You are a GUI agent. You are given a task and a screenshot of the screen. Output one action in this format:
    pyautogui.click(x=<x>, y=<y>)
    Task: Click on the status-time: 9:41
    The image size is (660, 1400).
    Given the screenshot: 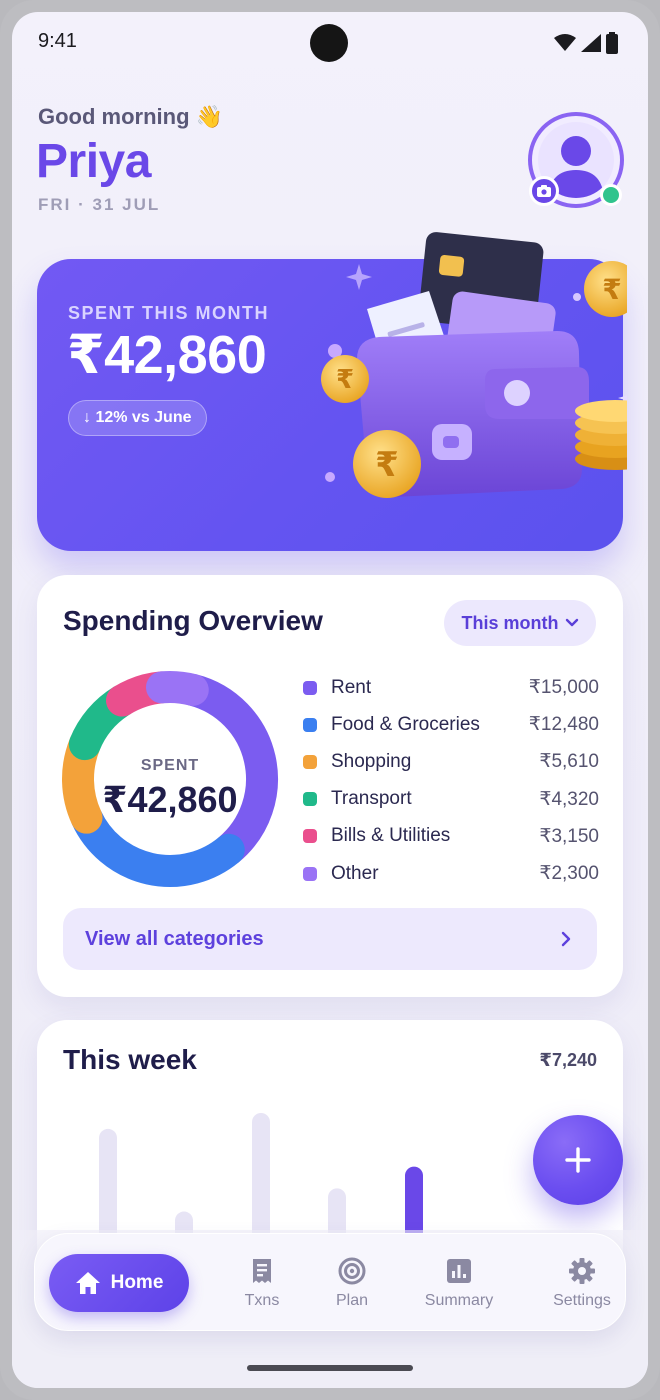 What is the action you would take?
    pyautogui.click(x=57, y=41)
    